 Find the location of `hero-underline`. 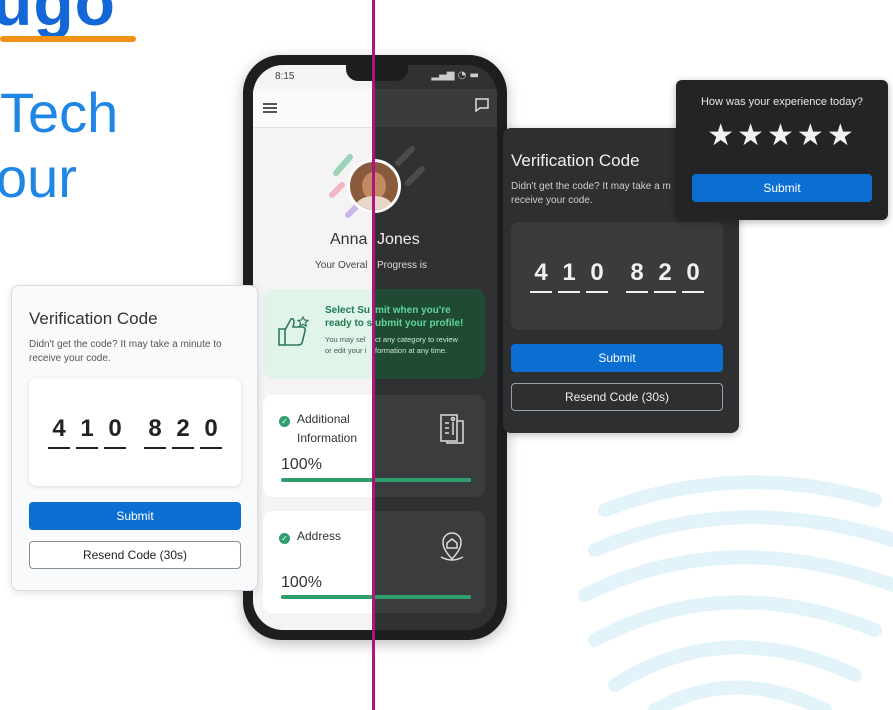

hero-underline is located at coordinates (68, 39).